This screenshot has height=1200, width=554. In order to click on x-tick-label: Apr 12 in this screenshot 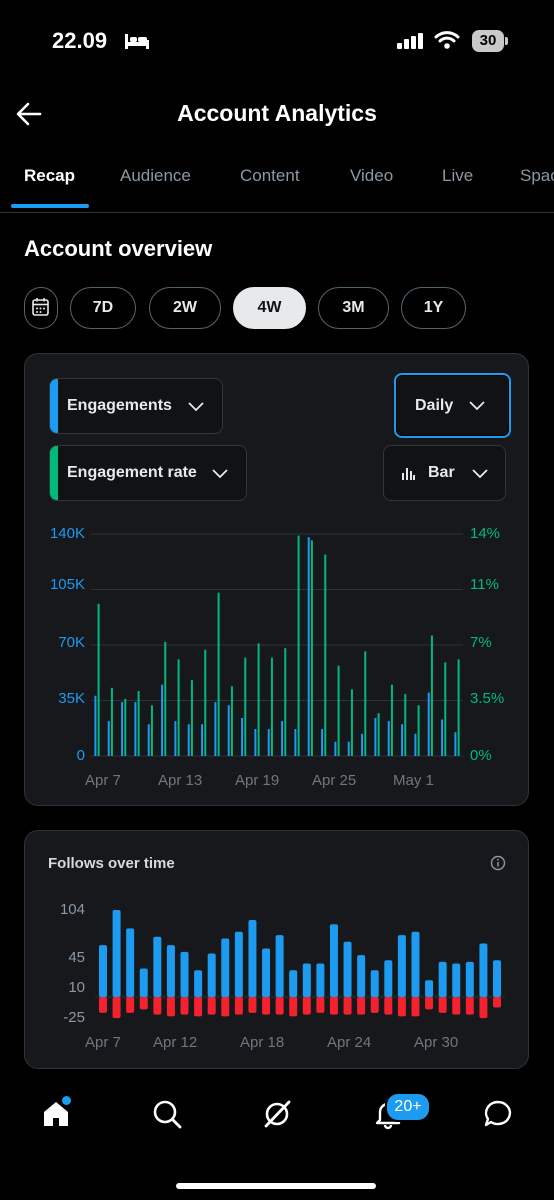, I will do `click(175, 1042)`.